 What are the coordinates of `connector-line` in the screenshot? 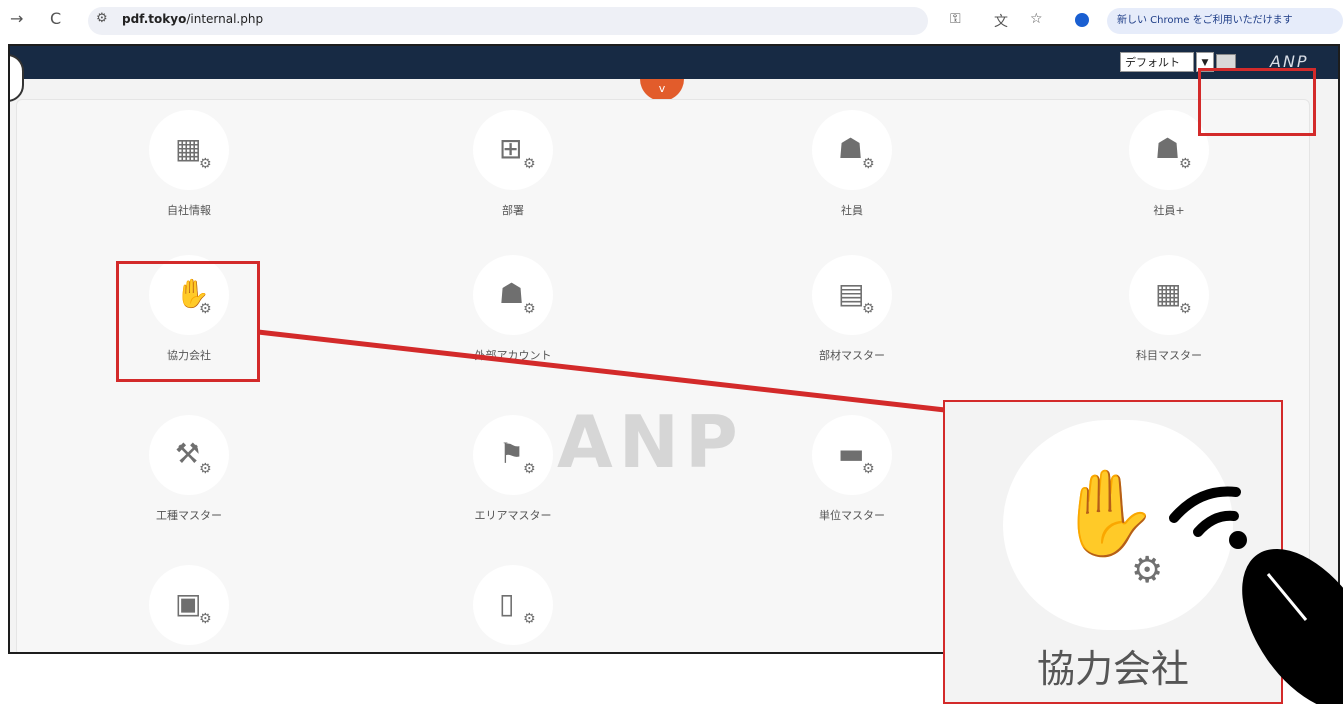 It's located at (601, 371).